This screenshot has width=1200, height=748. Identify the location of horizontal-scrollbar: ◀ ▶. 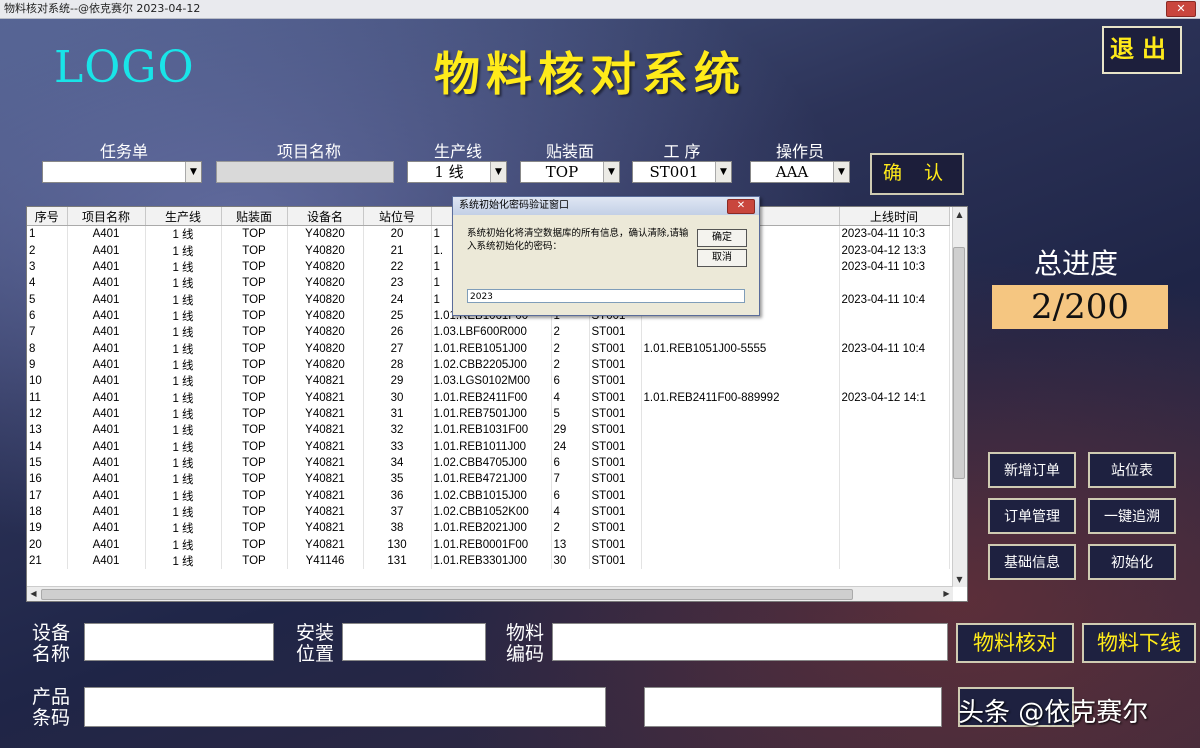
(490, 593).